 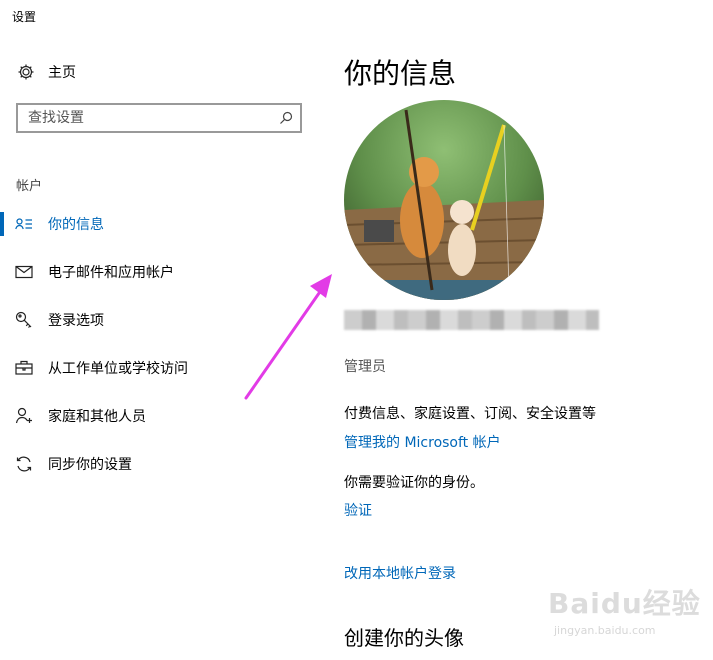 What do you see at coordinates (365, 367) in the screenshot?
I see `account-role: 管理员` at bounding box center [365, 367].